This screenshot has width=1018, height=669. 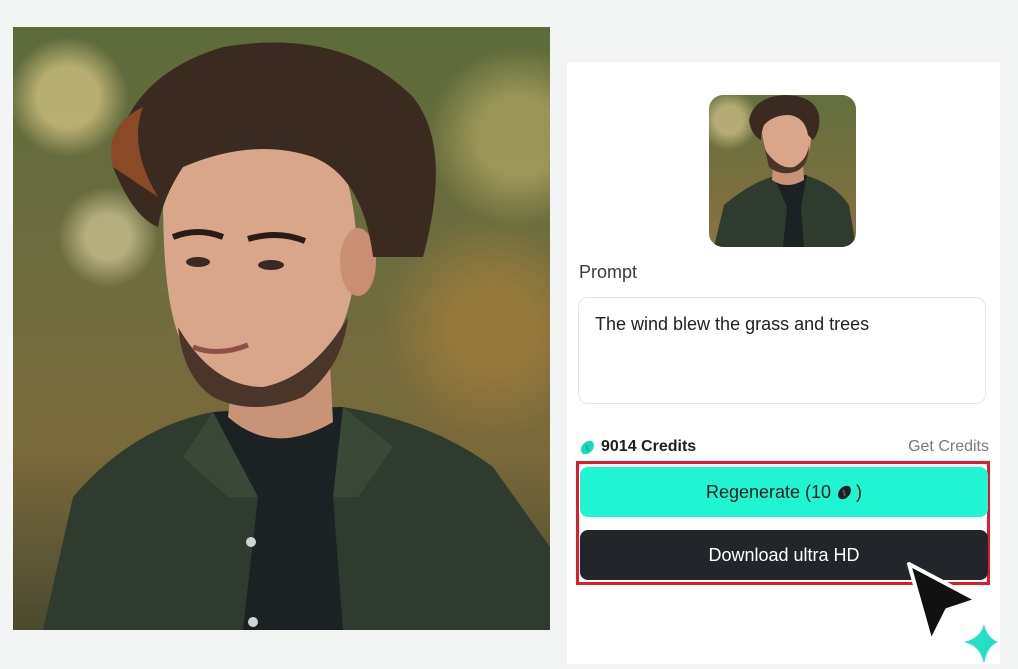 I want to click on prompt-input: The wind blew the grass and trees, so click(x=782, y=350).